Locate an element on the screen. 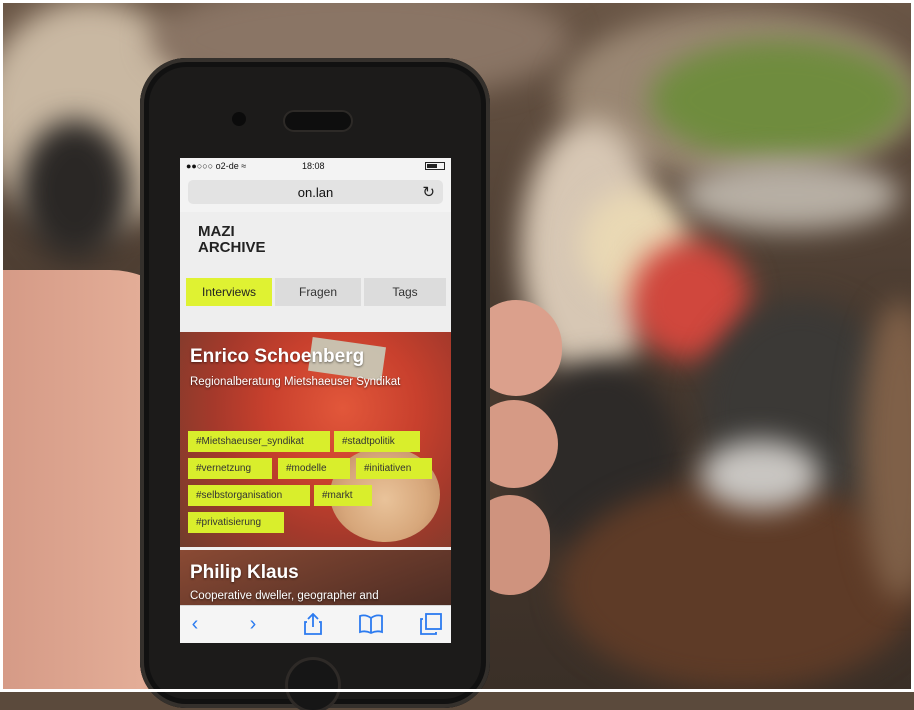 The height and width of the screenshot is (710, 914). tab-tags: Tags is located at coordinates (405, 292).